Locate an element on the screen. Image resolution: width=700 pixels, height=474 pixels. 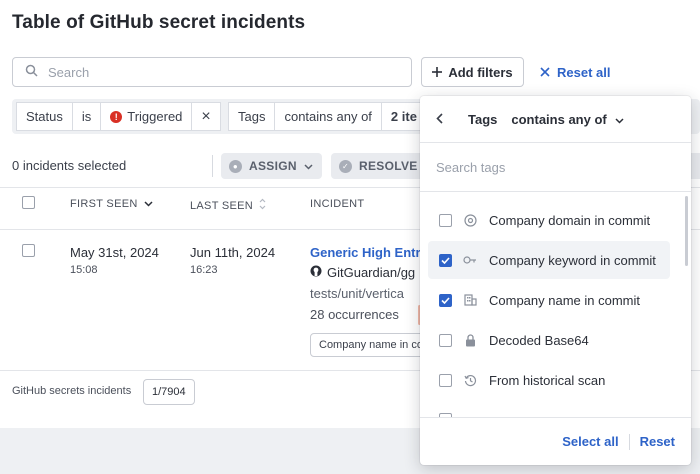
tag-option: Company keyword in commit is located at coordinates (549, 260).